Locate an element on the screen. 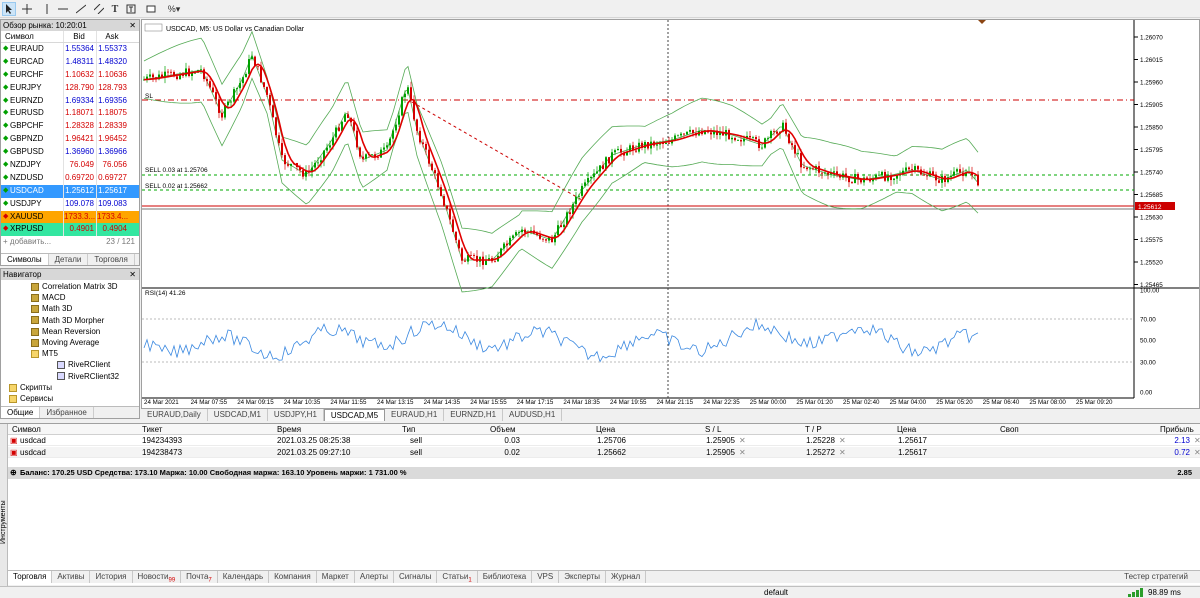  shapes-icon is located at coordinates (151, 9).